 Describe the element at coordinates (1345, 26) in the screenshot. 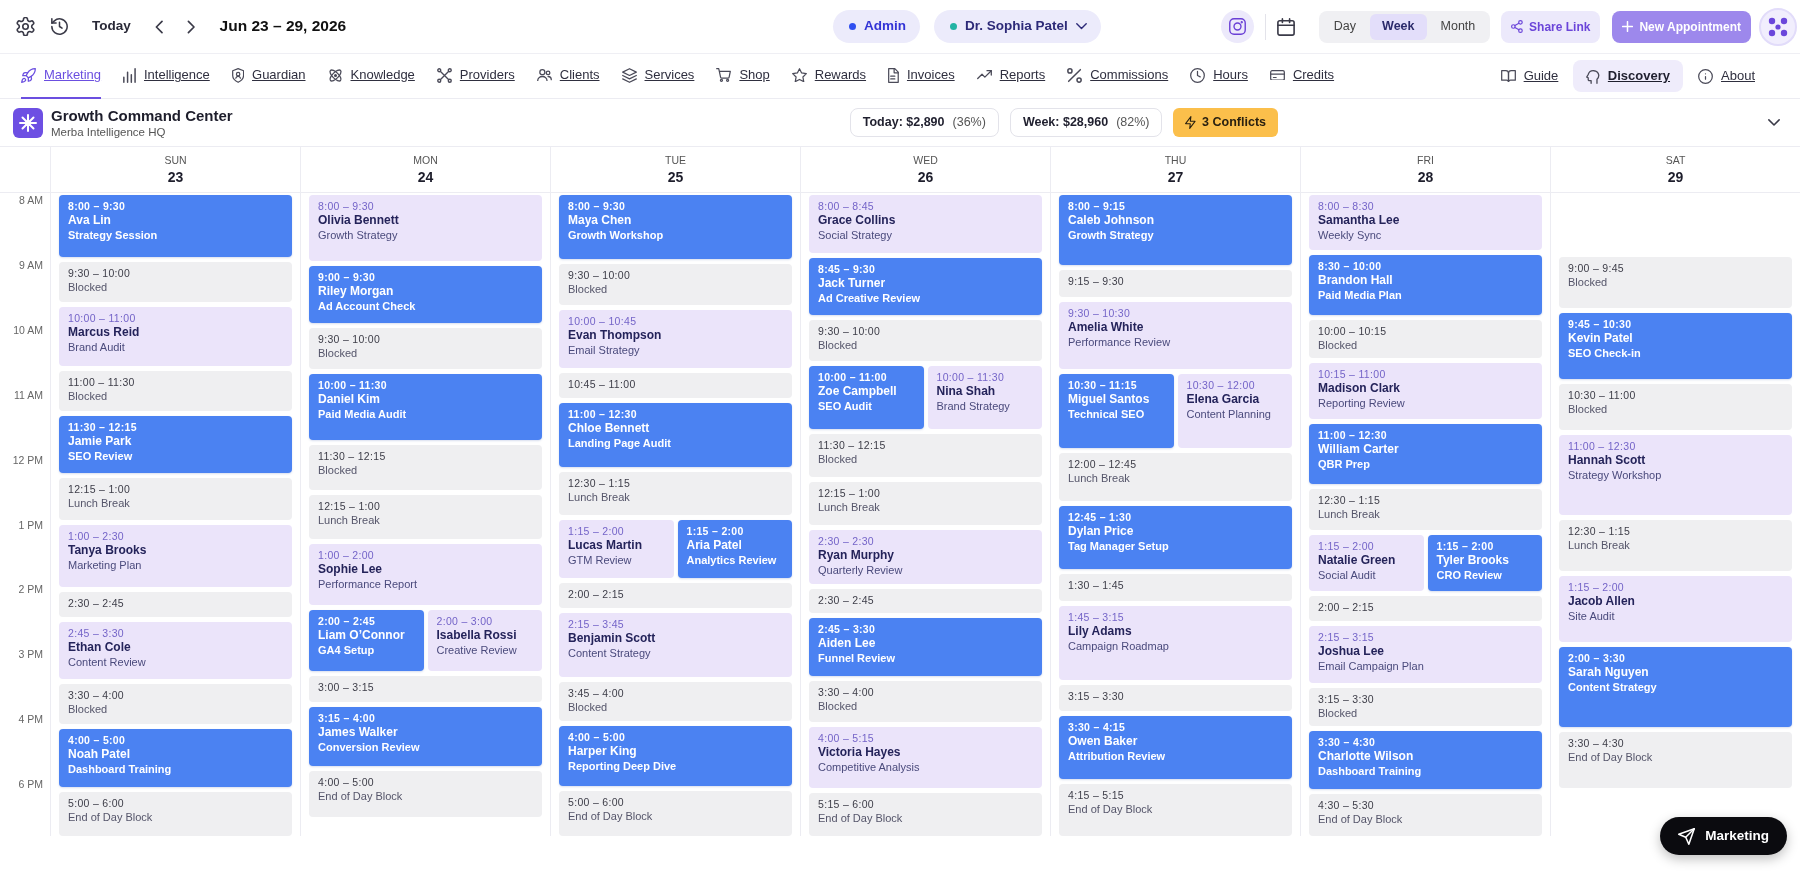

I see `view-tab: Day` at that location.